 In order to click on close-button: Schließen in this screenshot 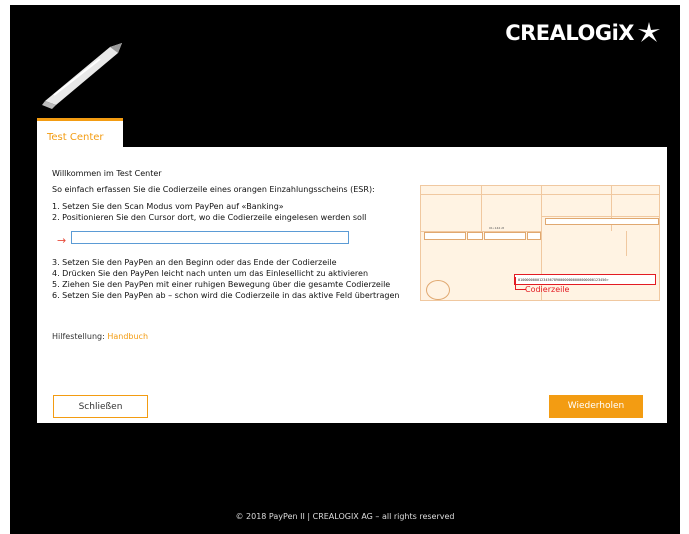, I will do `click(100, 406)`.